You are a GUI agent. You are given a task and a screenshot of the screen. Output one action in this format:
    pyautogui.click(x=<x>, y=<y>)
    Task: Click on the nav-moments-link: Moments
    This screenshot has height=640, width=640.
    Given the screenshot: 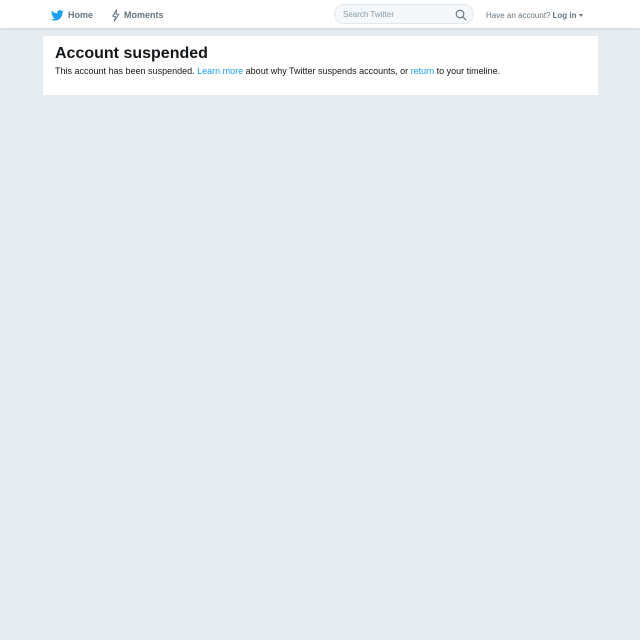 What is the action you would take?
    pyautogui.click(x=137, y=15)
    